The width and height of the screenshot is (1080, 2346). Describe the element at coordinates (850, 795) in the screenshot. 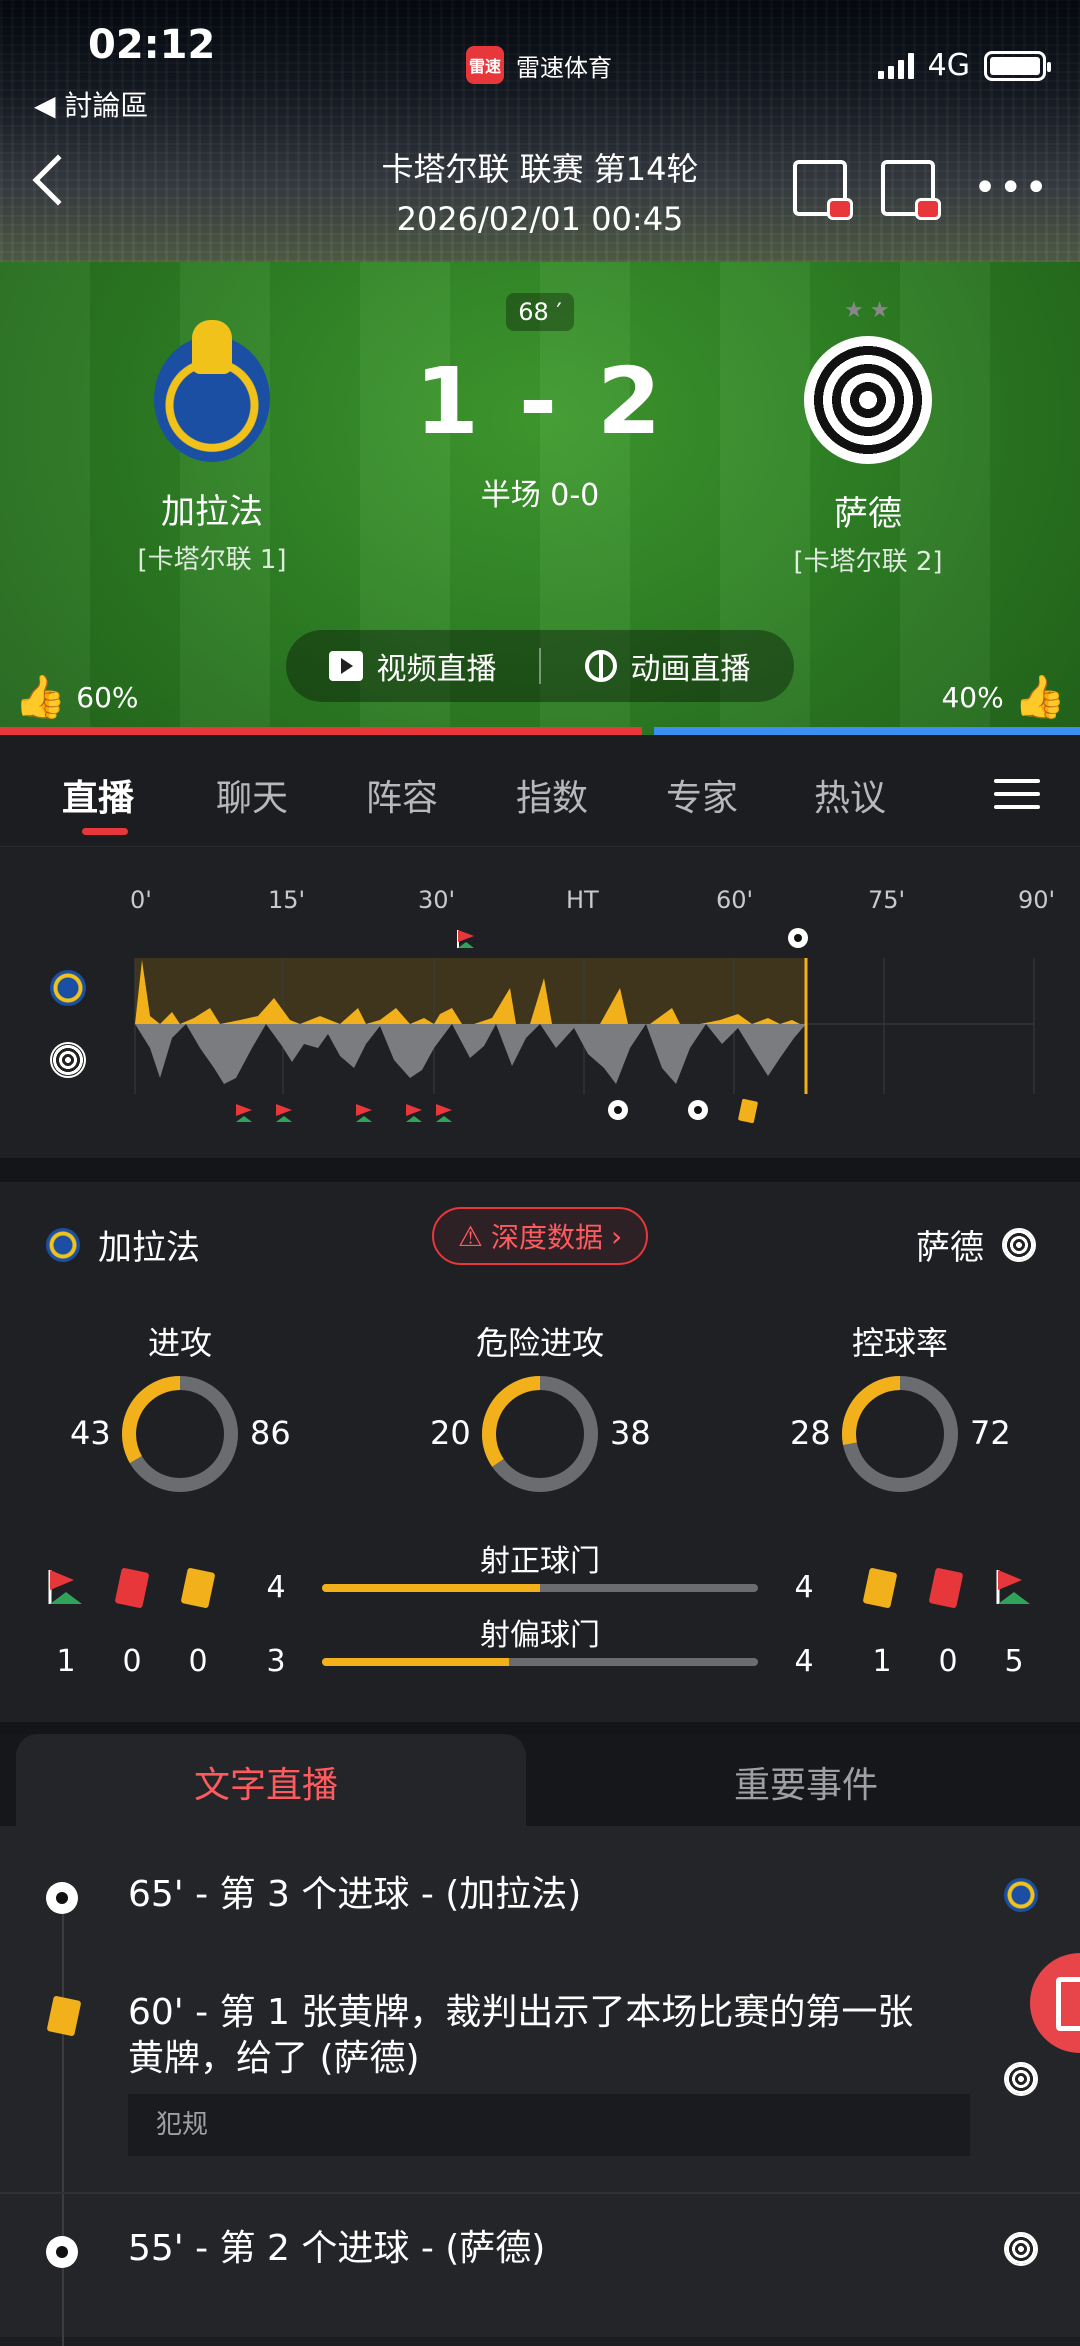

I see `tab-discussion: 热议` at that location.